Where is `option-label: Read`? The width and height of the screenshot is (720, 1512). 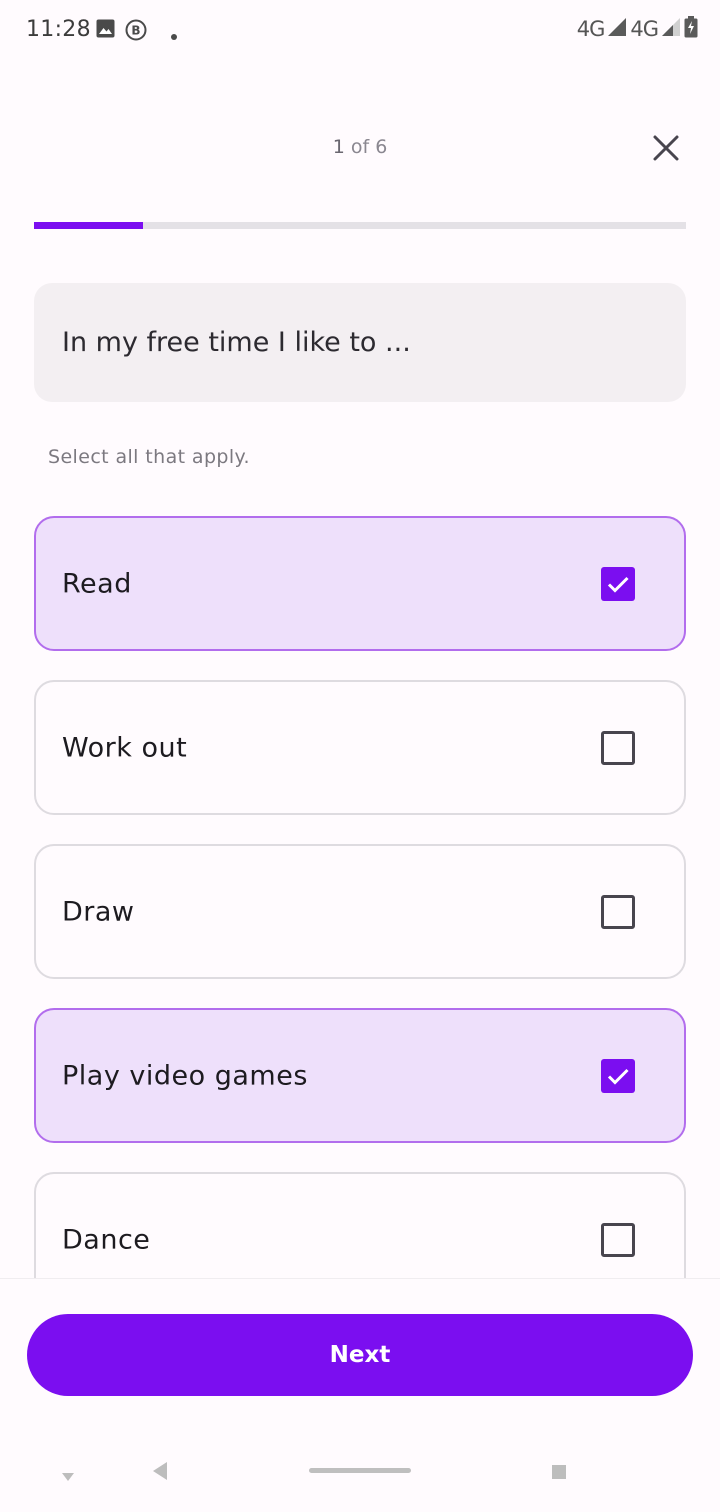 option-label: Read is located at coordinates (97, 583).